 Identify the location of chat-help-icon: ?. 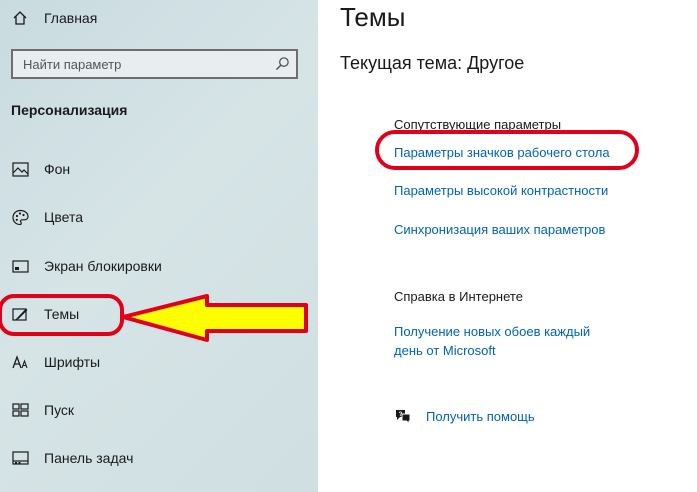
(403, 417).